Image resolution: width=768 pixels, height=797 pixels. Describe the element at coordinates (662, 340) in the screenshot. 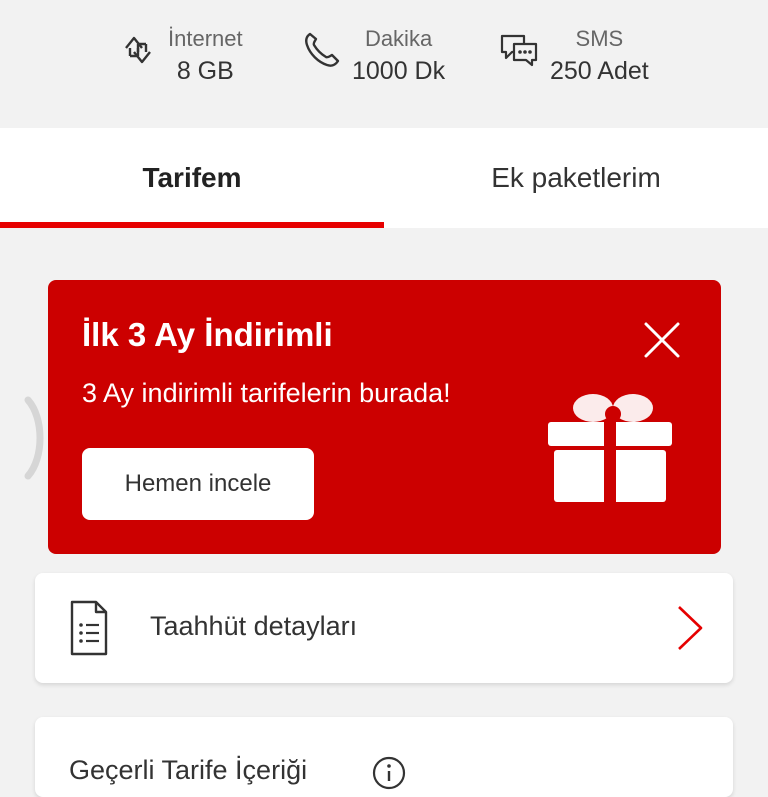

I see `close-icon` at that location.